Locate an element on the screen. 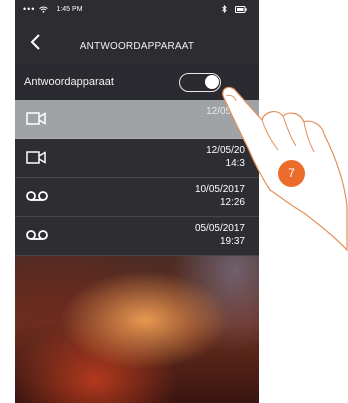 This screenshot has height=403, width=348. message-time: 14:3 is located at coordinates (235, 163).